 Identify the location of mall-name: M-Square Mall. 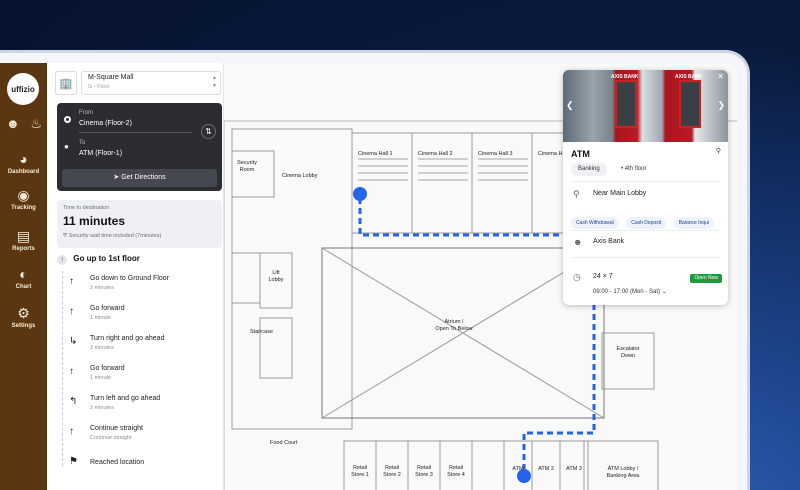
(111, 77).